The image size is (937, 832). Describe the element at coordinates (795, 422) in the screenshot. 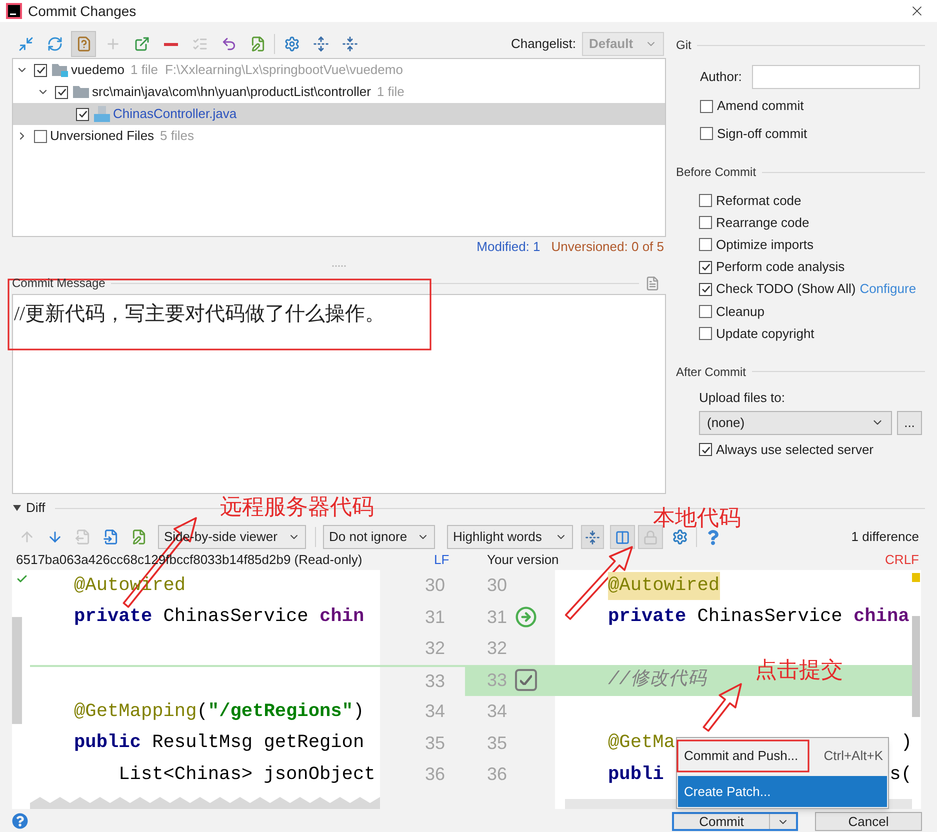

I see `upload-dropdown: (none)` at that location.